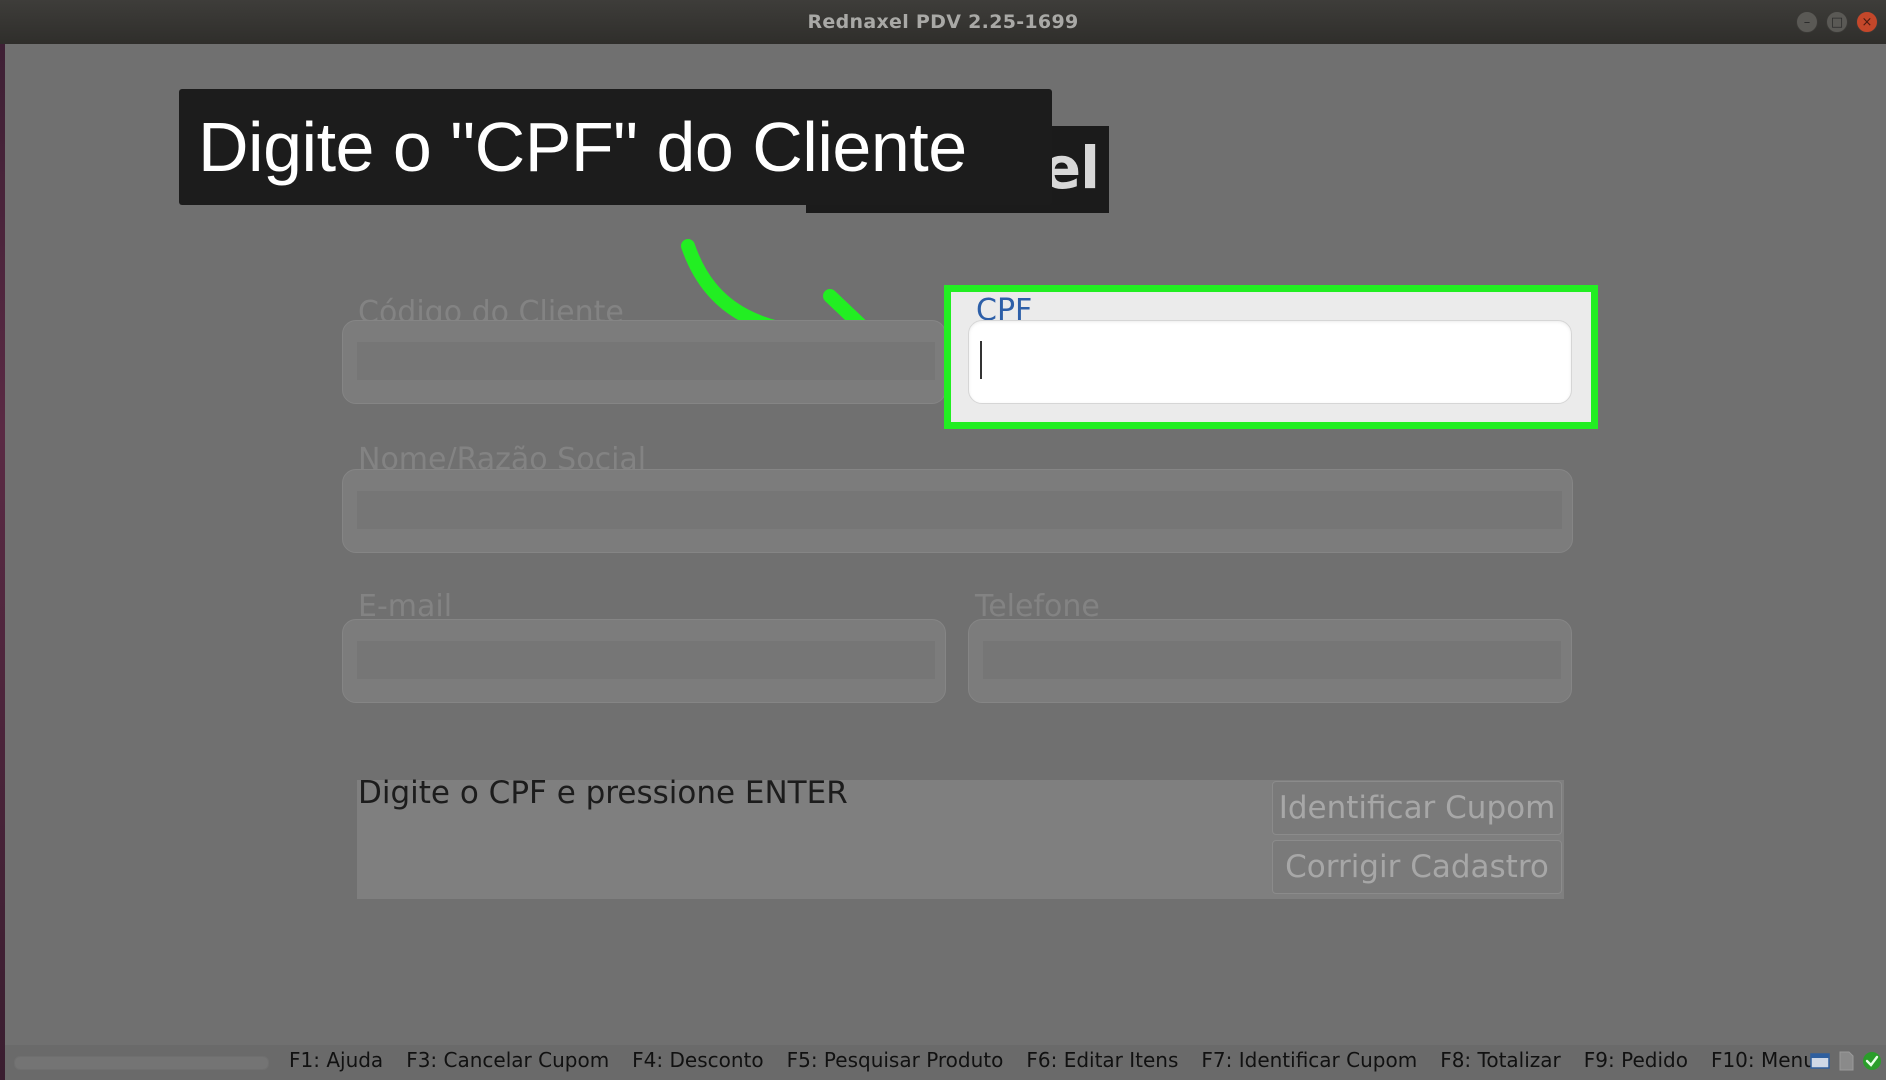  What do you see at coordinates (603, 793) in the screenshot?
I see `instruction-message: Digite o CPF e pressione ENTER` at bounding box center [603, 793].